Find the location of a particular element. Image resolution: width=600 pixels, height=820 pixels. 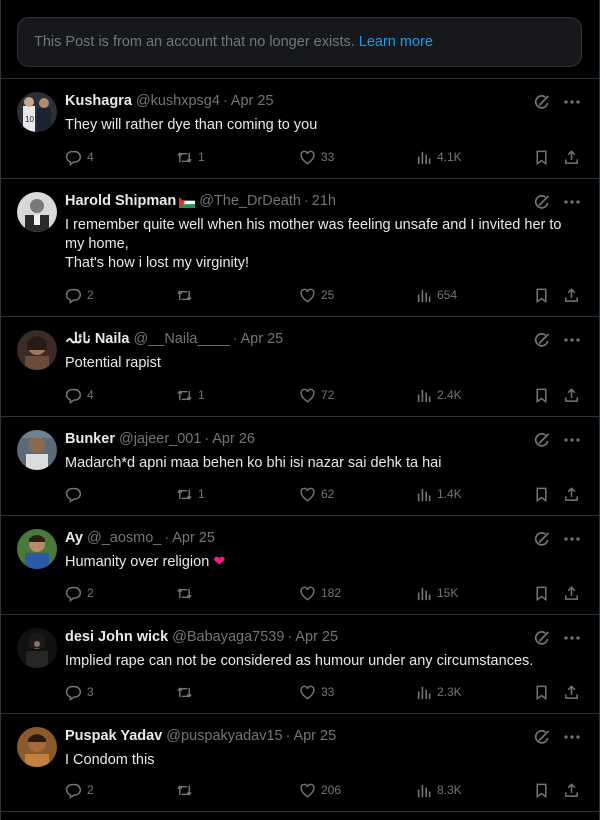

like-button: 62 is located at coordinates (316, 494).